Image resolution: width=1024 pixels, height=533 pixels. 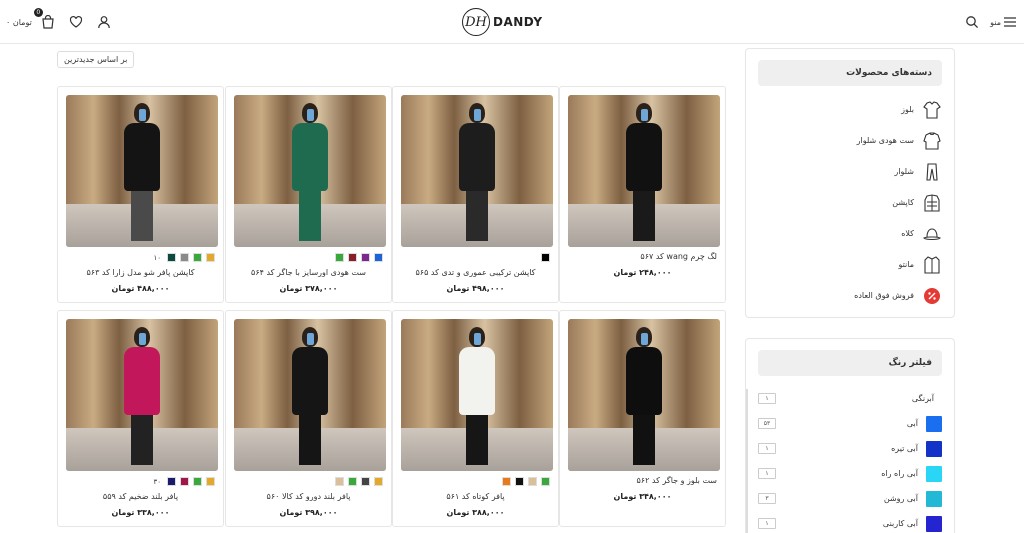 I want to click on color-filter-scrollbar, so click(x=747, y=461).